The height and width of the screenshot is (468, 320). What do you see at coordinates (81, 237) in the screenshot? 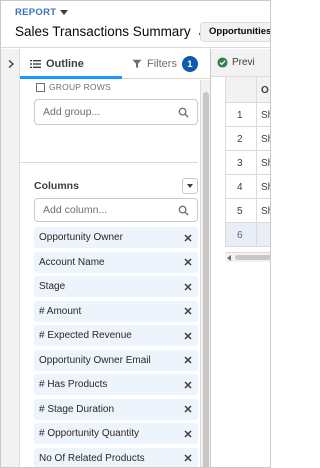
I see `column-label: Opportunity Owner` at bounding box center [81, 237].